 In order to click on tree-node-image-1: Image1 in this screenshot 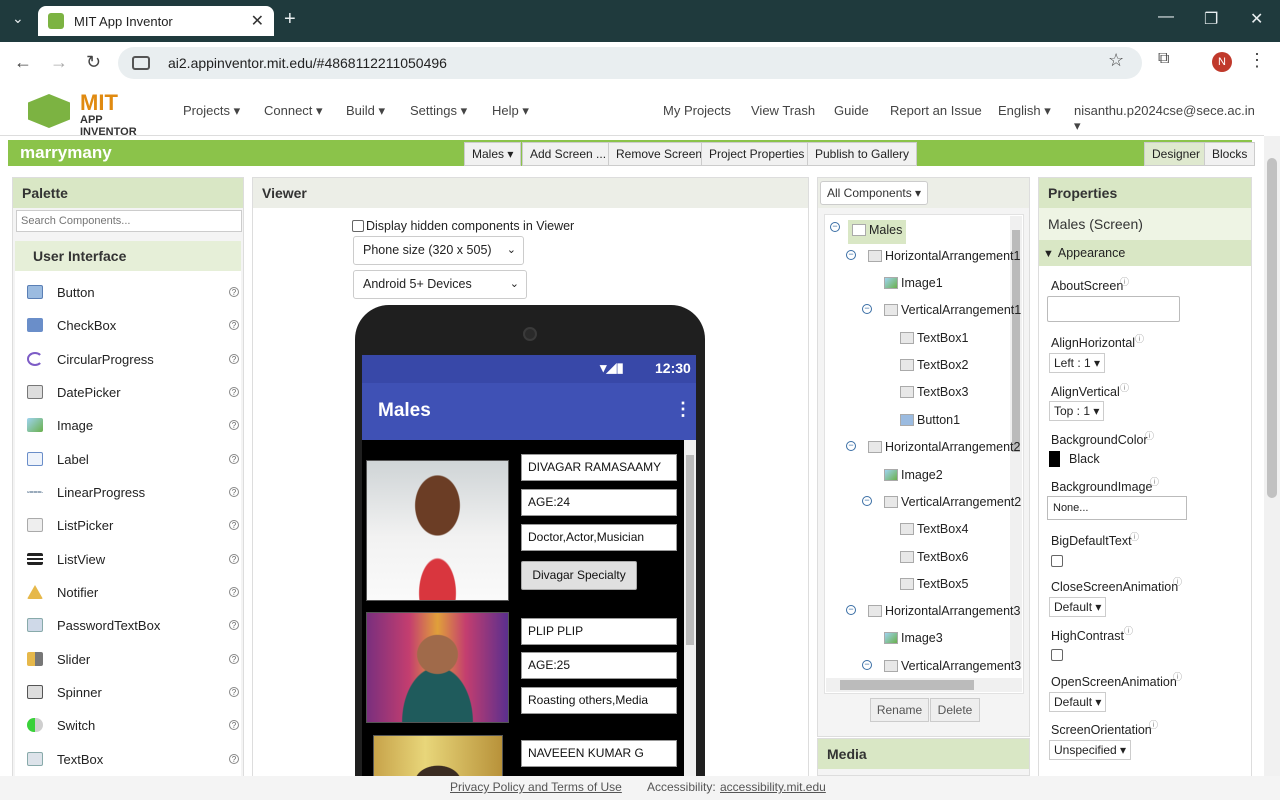, I will do `click(913, 283)`.